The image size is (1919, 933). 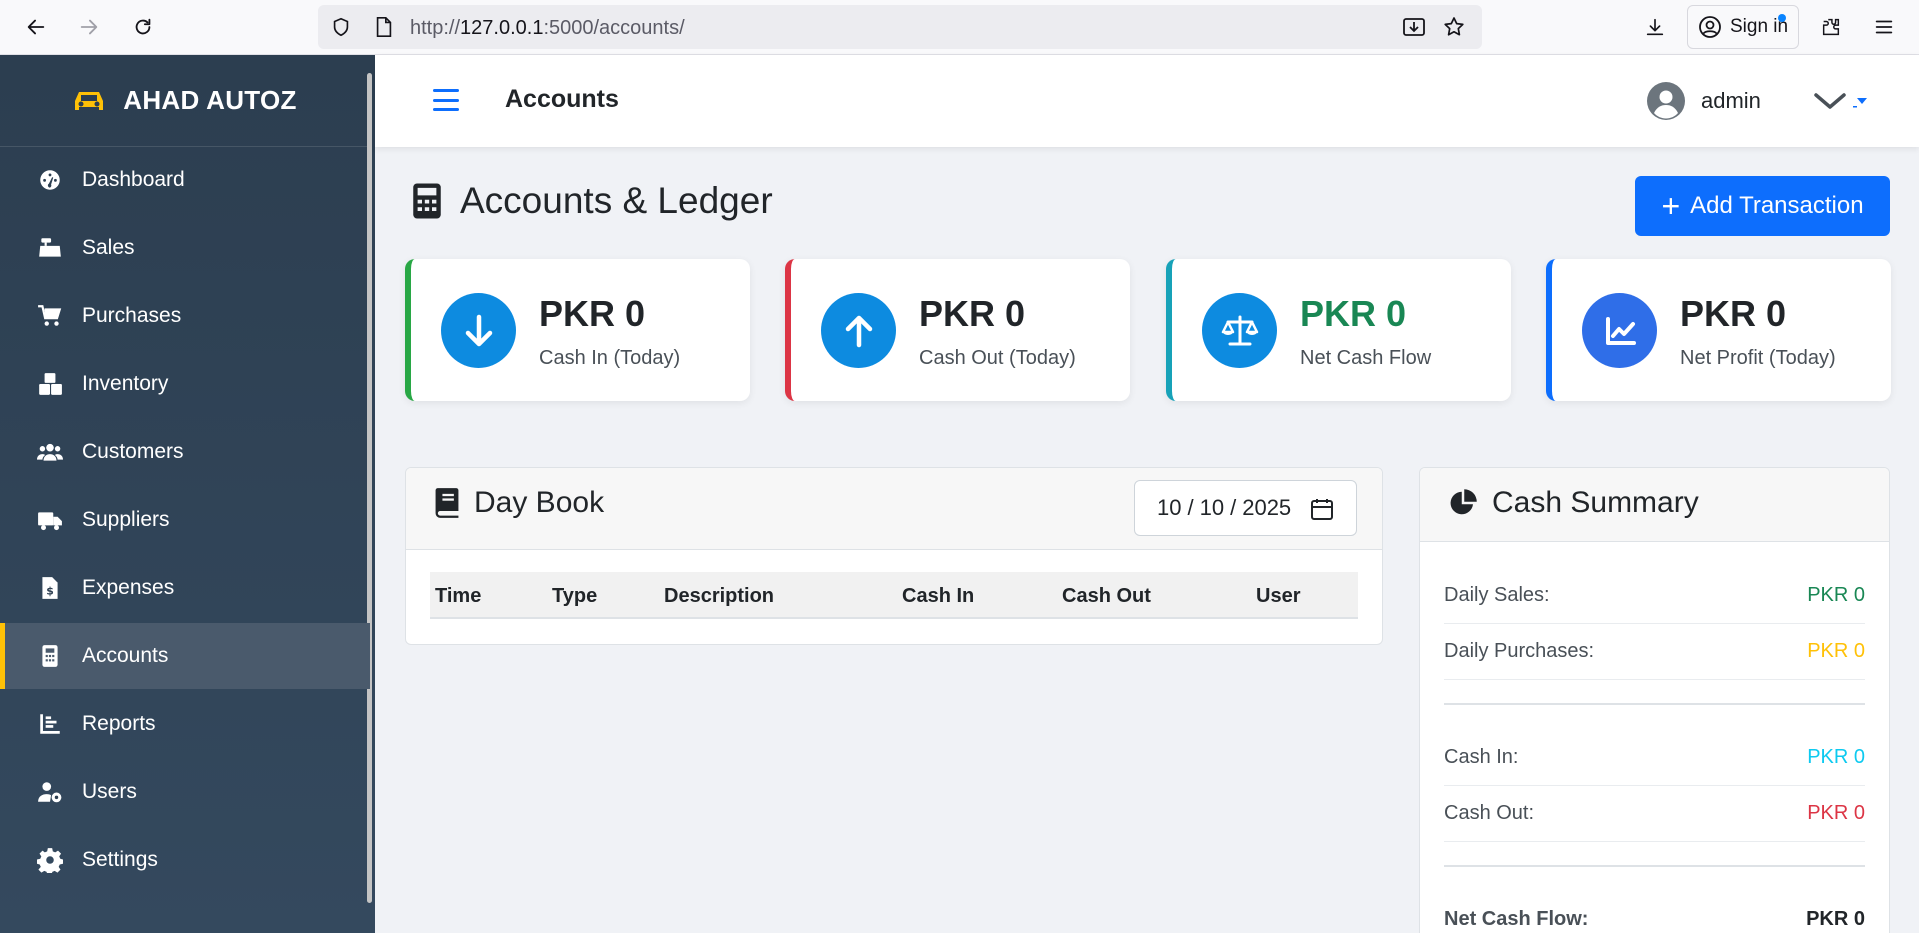 I want to click on sidebar-item-label: Dashboard, so click(x=133, y=179).